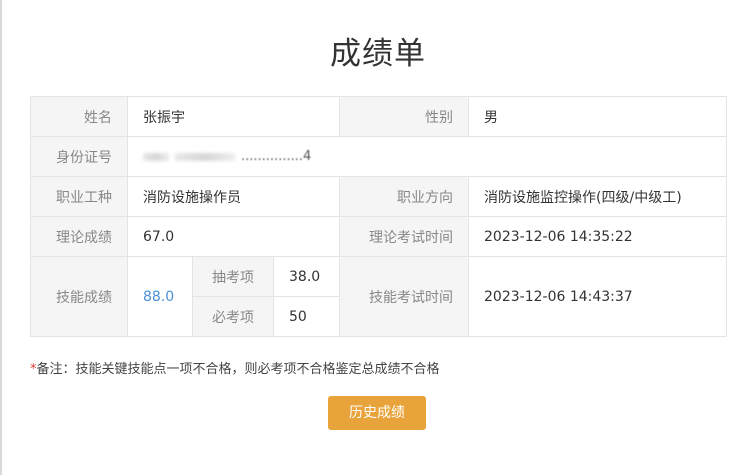 Image resolution: width=750 pixels, height=475 pixels. I want to click on direction-label: 职业方向, so click(404, 196).